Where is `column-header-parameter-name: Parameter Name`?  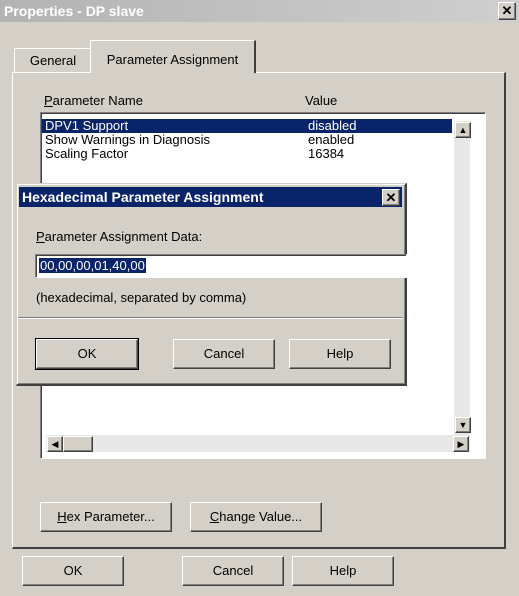 column-header-parameter-name: Parameter Name is located at coordinates (93, 100).